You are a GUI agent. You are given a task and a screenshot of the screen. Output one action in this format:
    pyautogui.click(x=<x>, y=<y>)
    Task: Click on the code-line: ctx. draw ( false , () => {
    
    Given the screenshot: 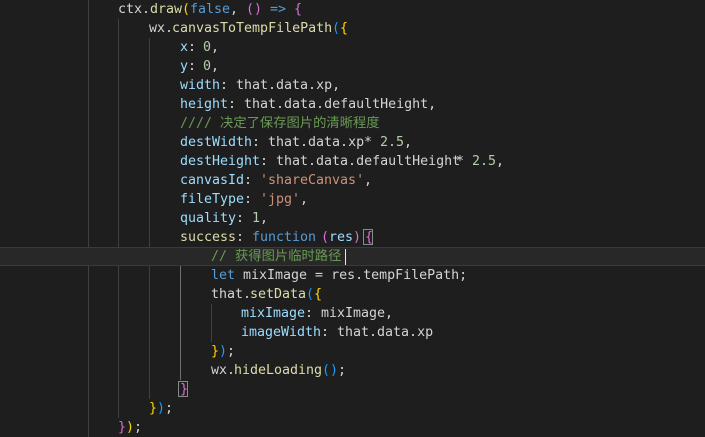 What is the action you would take?
    pyautogui.click(x=352, y=9)
    